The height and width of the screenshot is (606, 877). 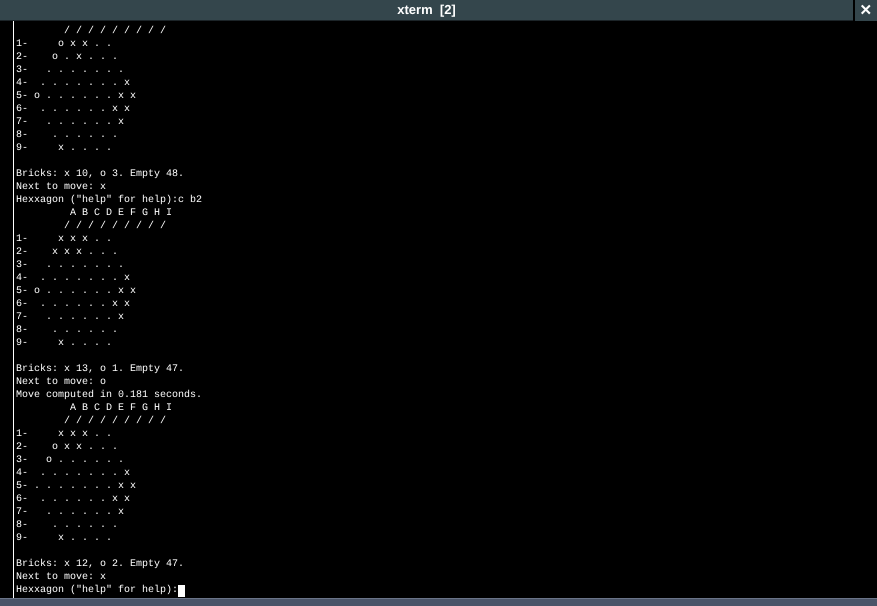 I want to click on terminal-line: Bricks: x 12, o 2. Empty 47., so click(x=100, y=564).